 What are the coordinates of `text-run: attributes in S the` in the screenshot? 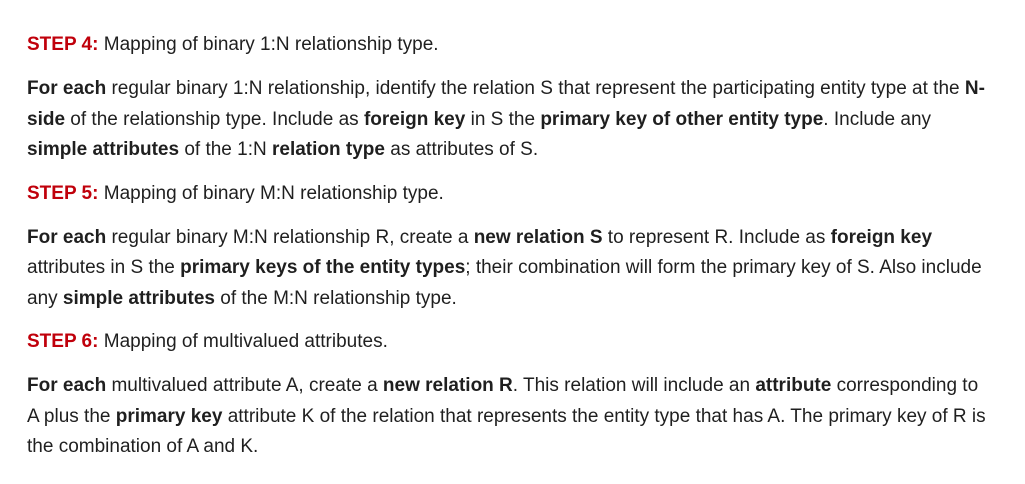 It's located at (104, 267).